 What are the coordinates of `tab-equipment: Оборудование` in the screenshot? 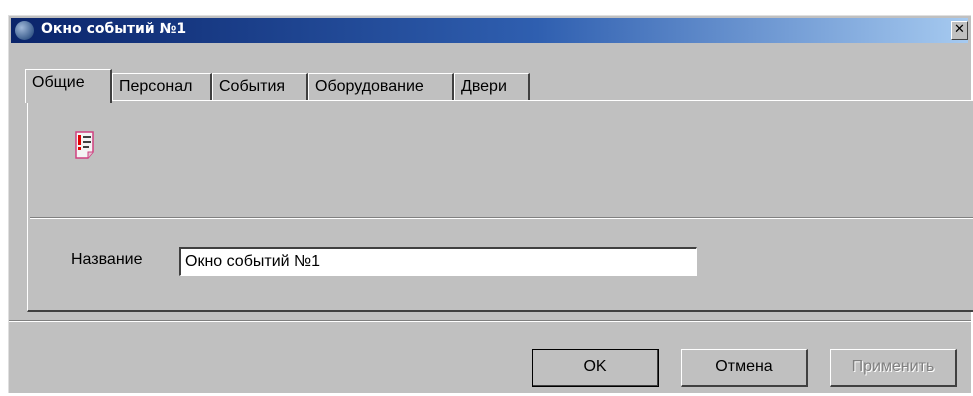 It's located at (381, 87).